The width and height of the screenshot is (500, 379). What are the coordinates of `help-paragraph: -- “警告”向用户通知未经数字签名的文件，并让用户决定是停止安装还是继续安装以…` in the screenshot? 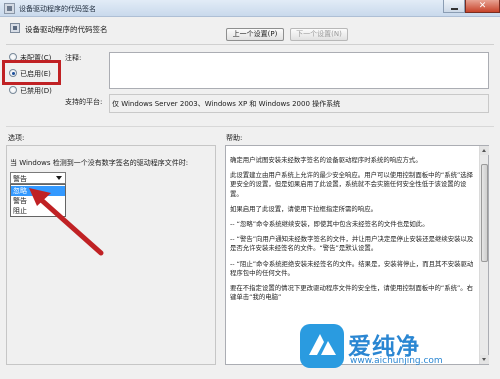 It's located at (352, 244).